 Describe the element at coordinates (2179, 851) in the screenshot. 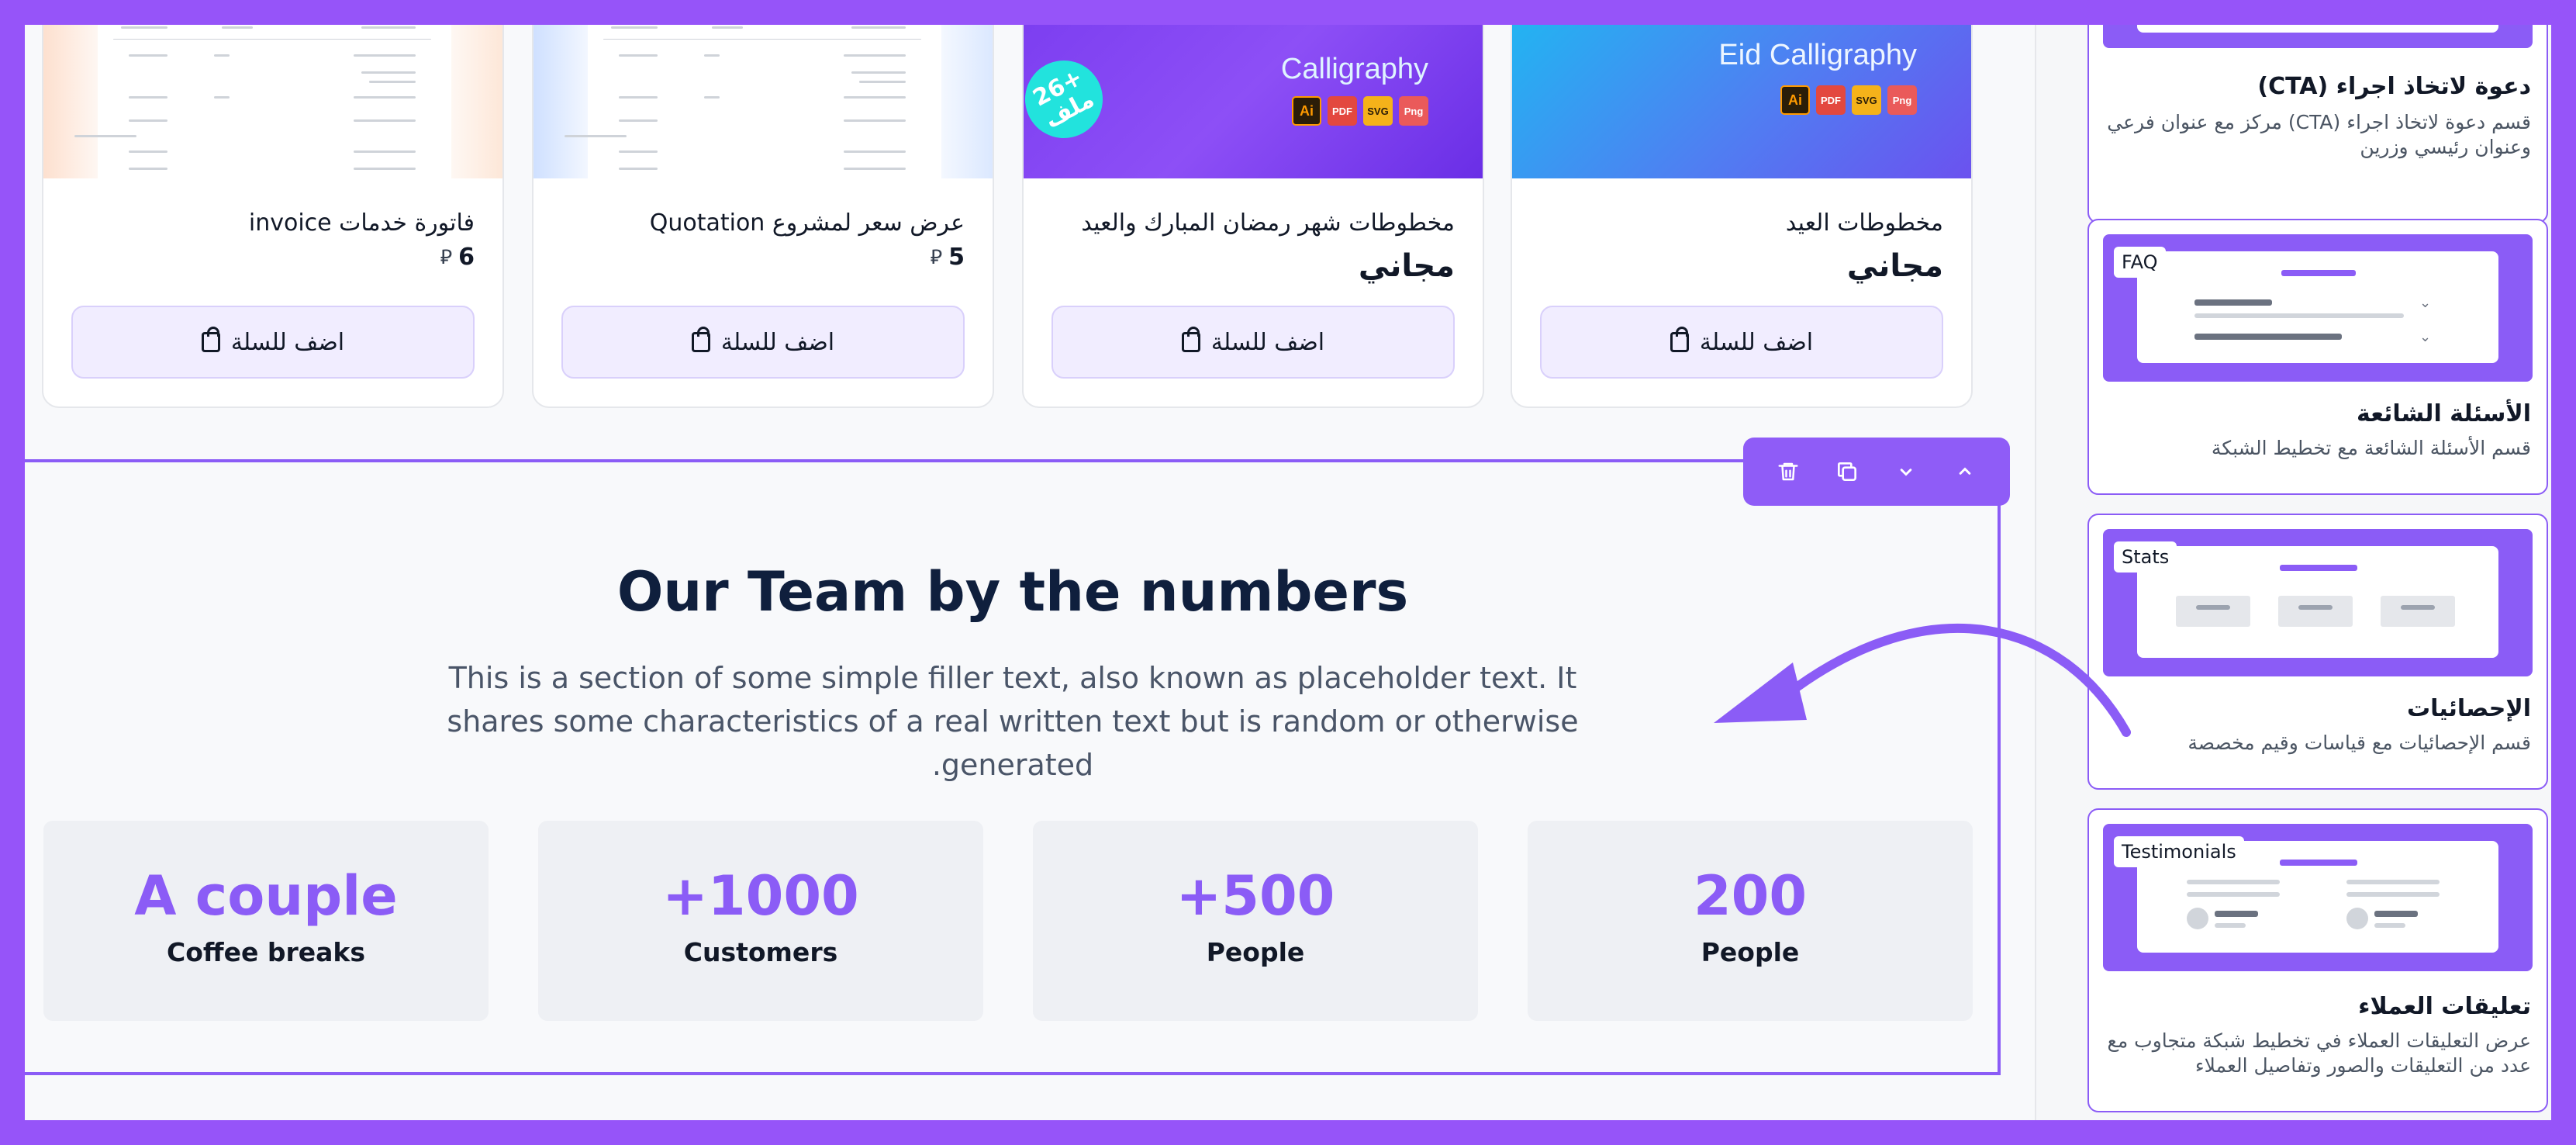

I see `block-tag: Testimonials` at that location.